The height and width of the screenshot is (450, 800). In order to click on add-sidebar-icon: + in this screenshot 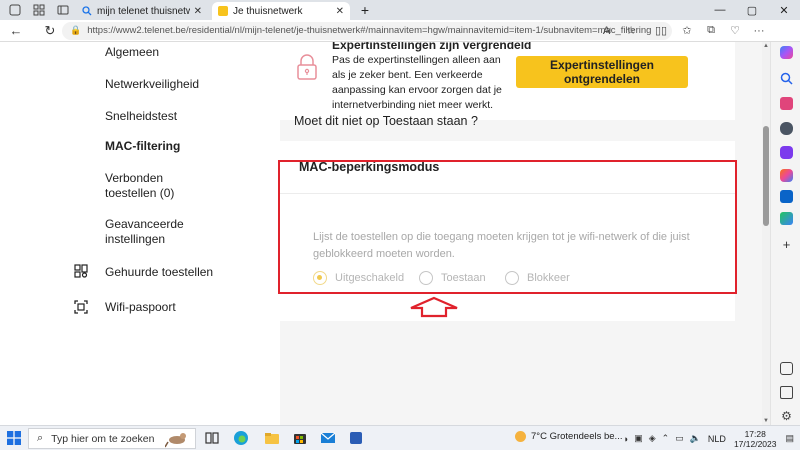, I will do `click(786, 244)`.